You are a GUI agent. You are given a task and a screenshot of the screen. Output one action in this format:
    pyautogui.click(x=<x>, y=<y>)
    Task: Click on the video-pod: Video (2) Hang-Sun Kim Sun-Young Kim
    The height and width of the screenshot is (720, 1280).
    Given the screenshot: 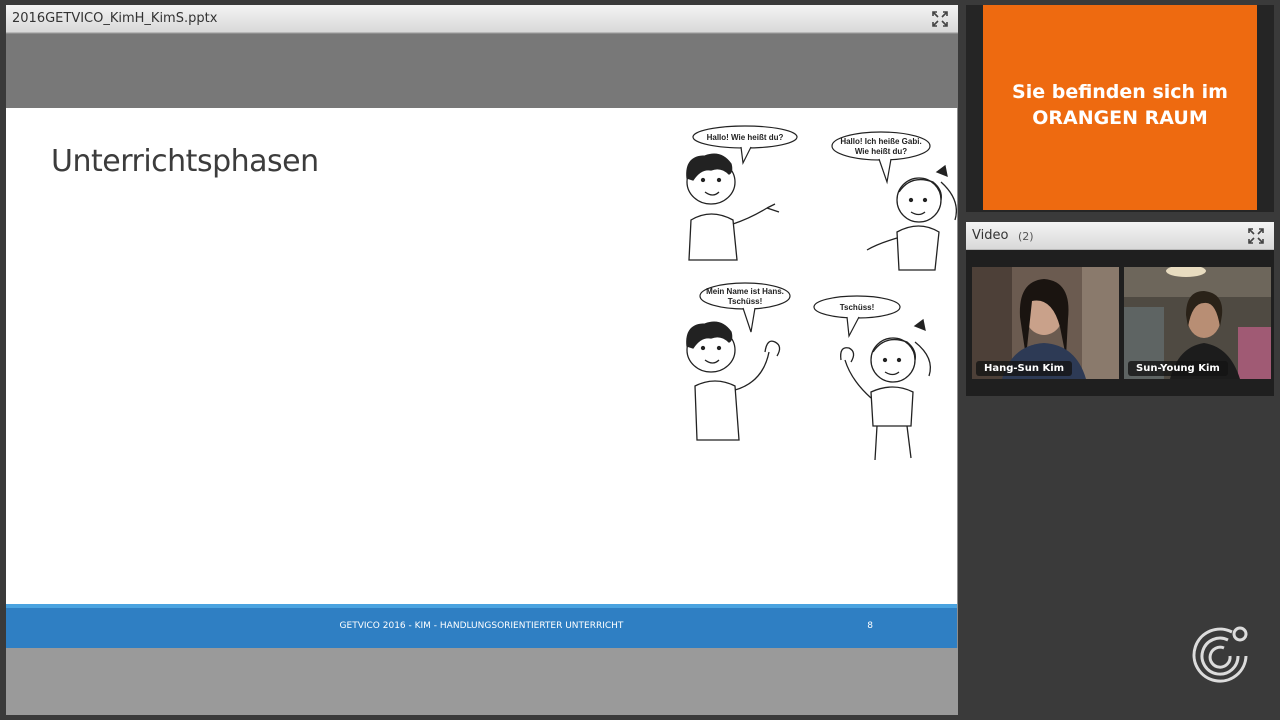 What is the action you would take?
    pyautogui.click(x=1120, y=309)
    